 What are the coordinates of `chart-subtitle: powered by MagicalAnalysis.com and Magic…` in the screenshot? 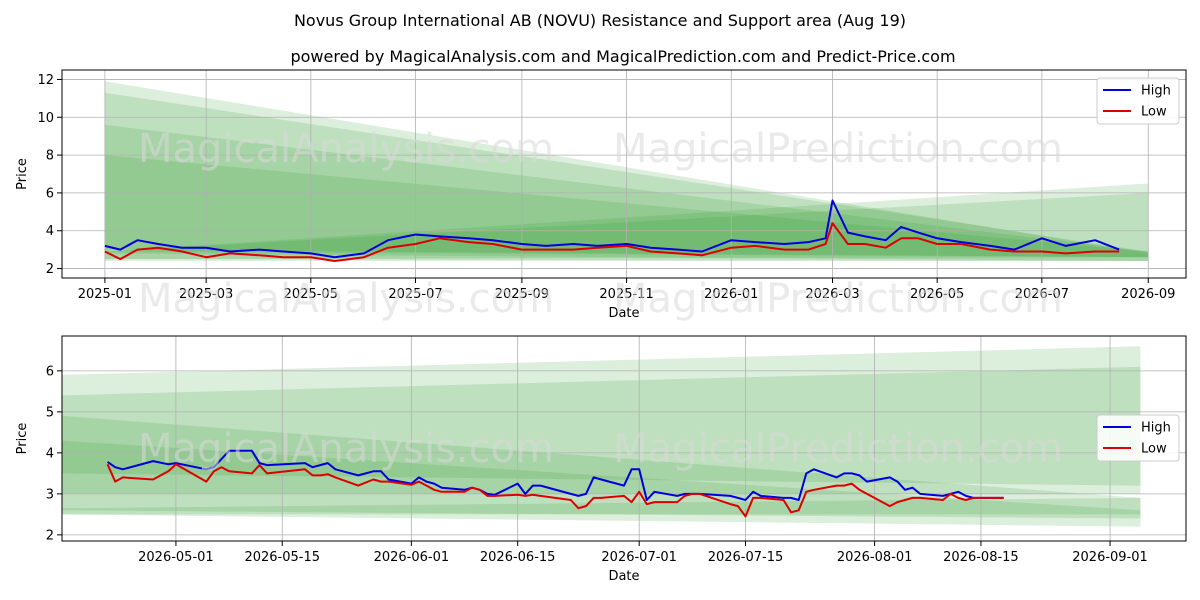 It's located at (622, 56).